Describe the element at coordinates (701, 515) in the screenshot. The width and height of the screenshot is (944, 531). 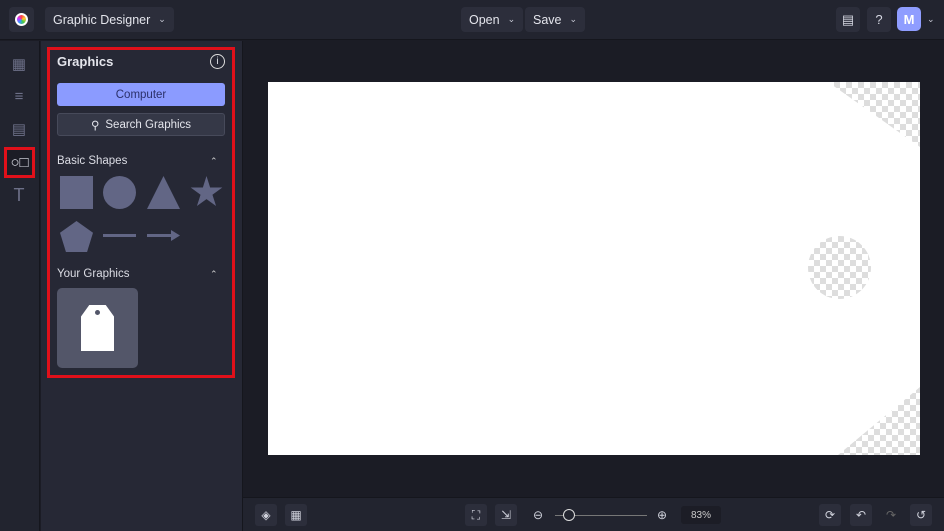
I see `zoom-value: 83%` at that location.